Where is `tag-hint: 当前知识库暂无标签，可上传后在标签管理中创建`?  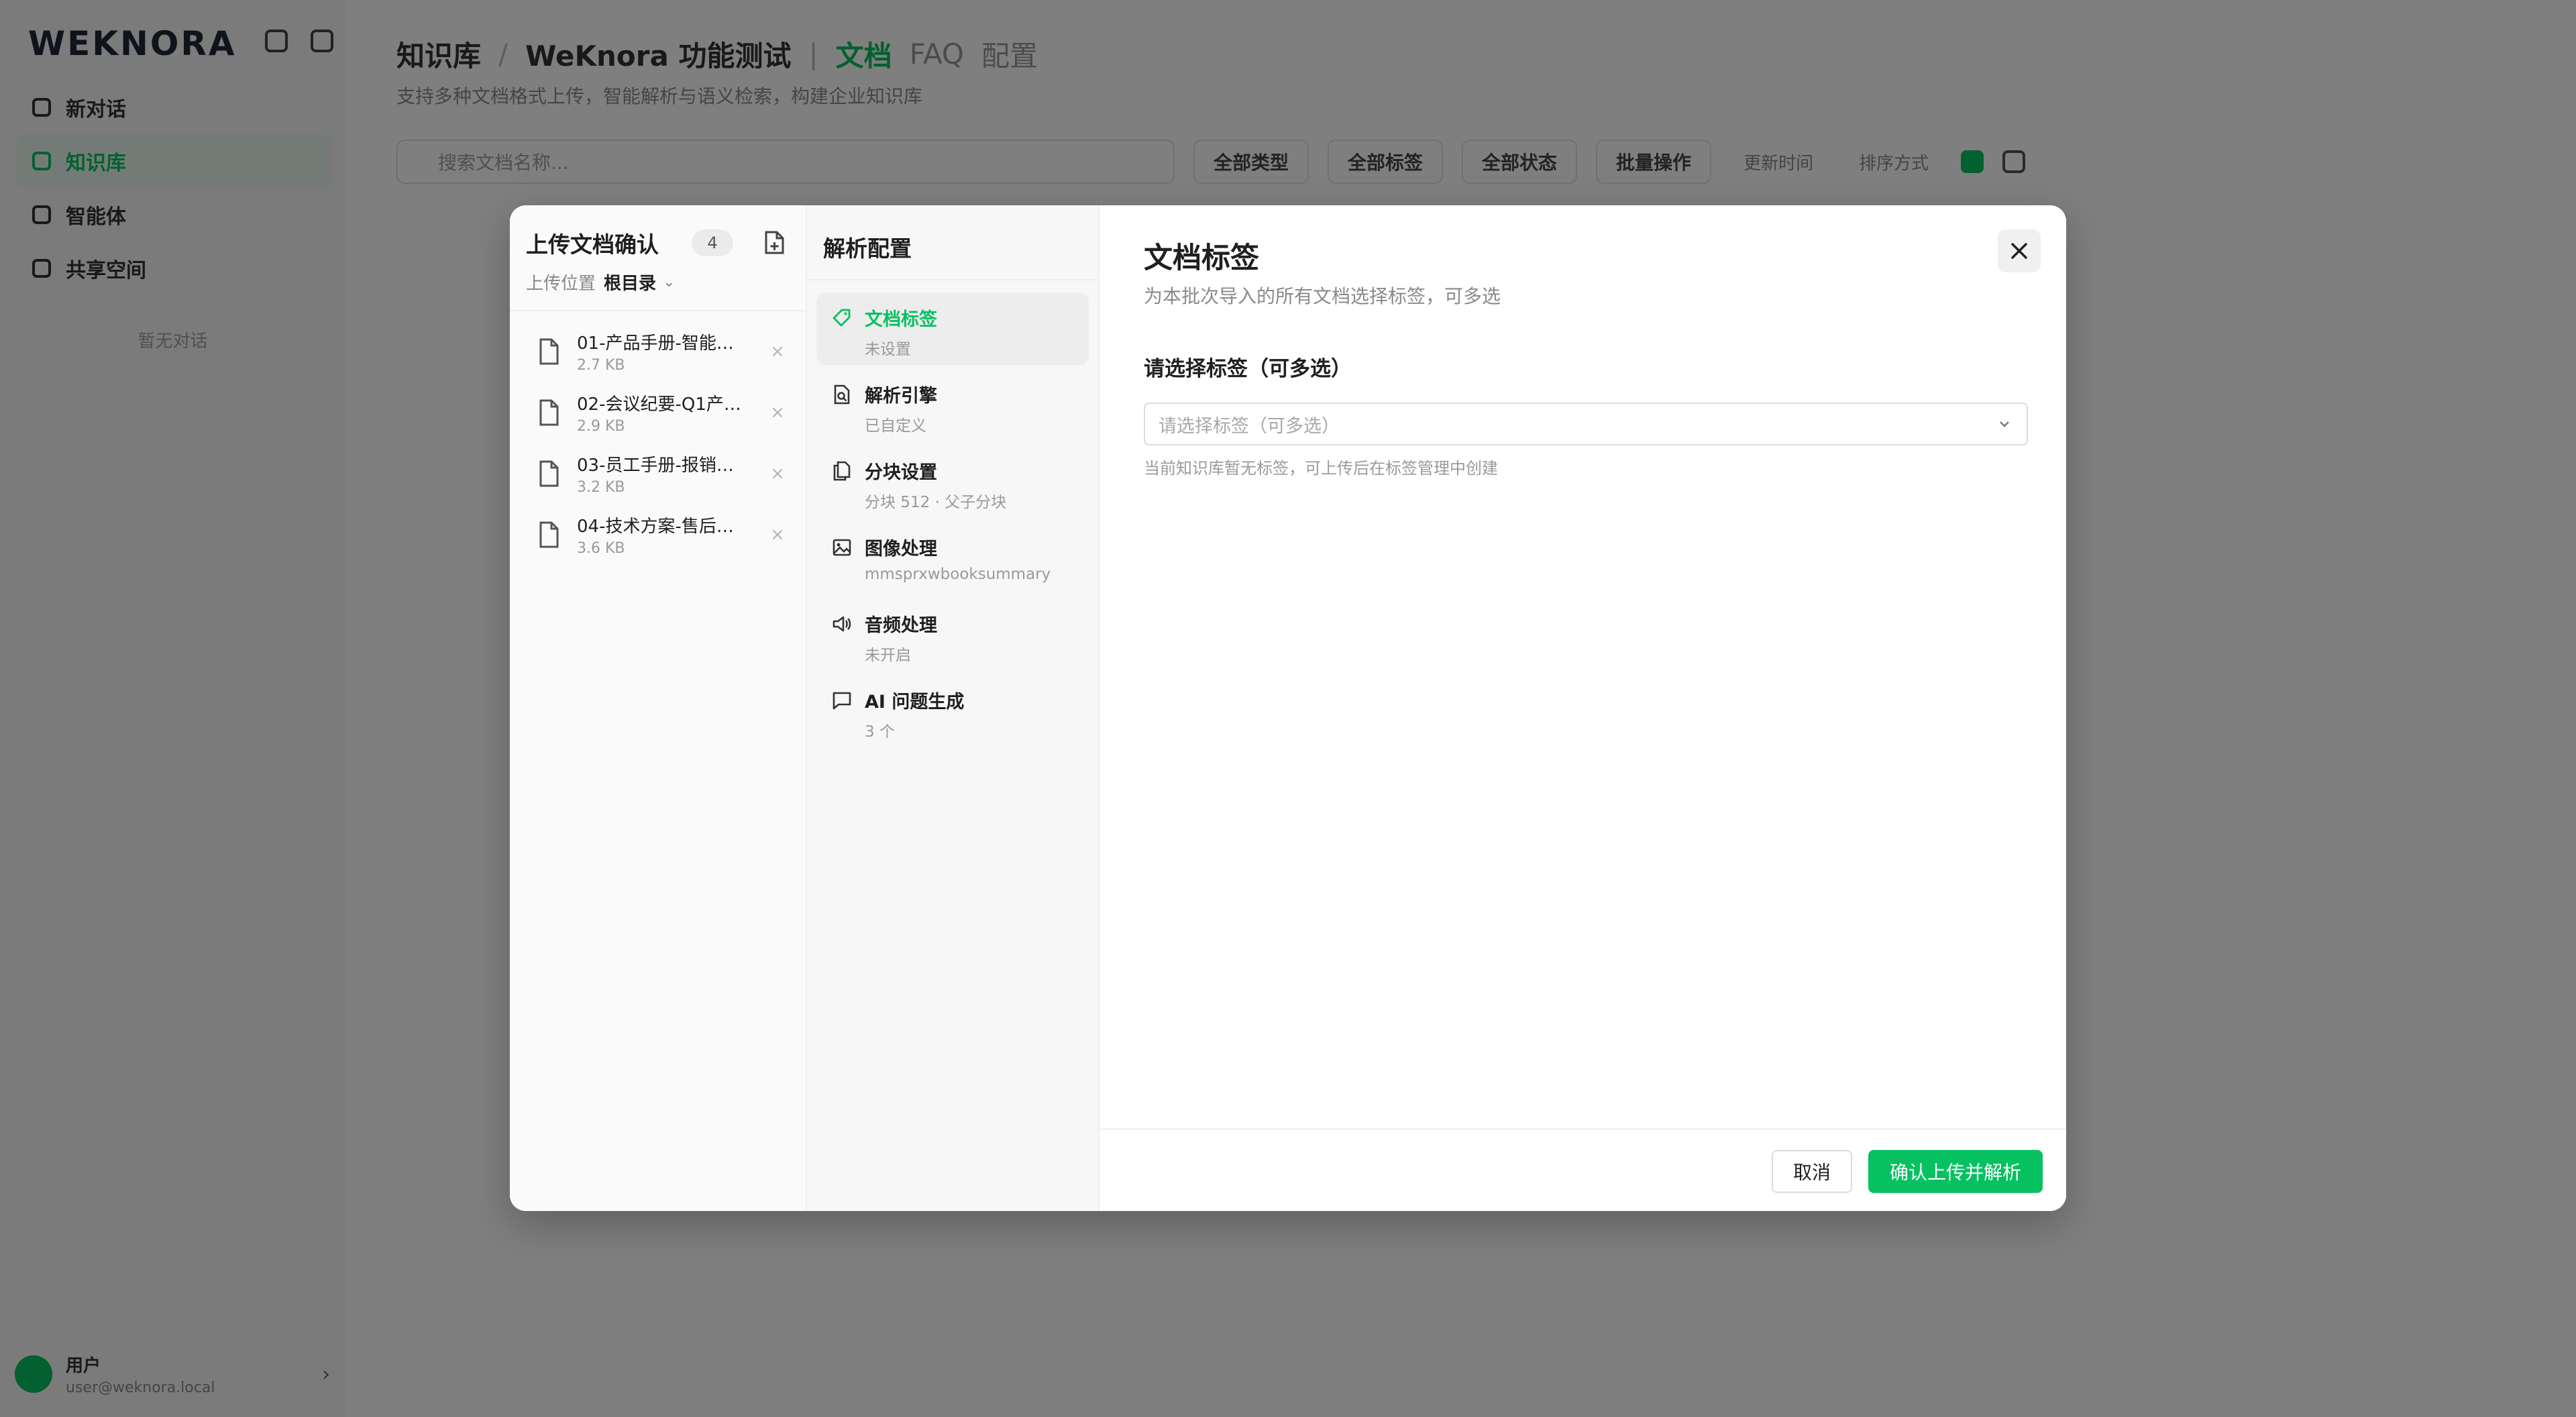 tag-hint: 当前知识库暂无标签，可上传后在标签管理中创建 is located at coordinates (1321, 468).